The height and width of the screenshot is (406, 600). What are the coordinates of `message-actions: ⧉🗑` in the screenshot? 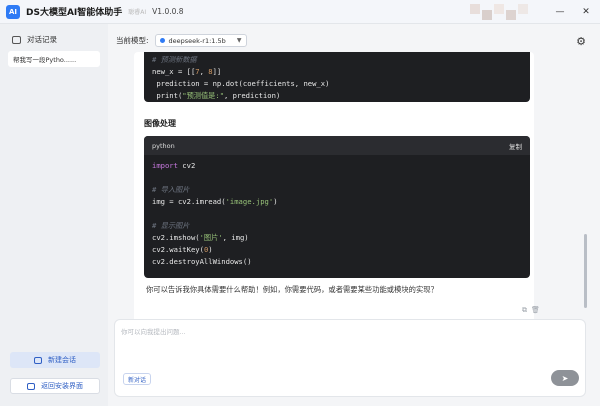 It's located at (533, 310).